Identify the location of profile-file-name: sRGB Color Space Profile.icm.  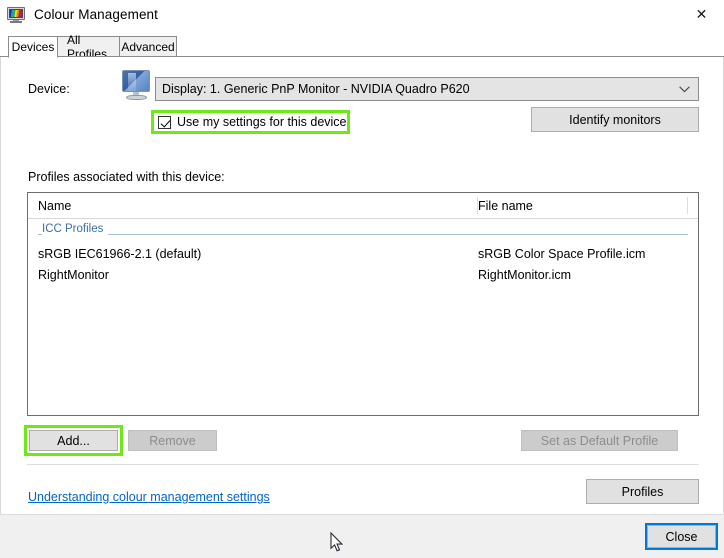
(562, 253).